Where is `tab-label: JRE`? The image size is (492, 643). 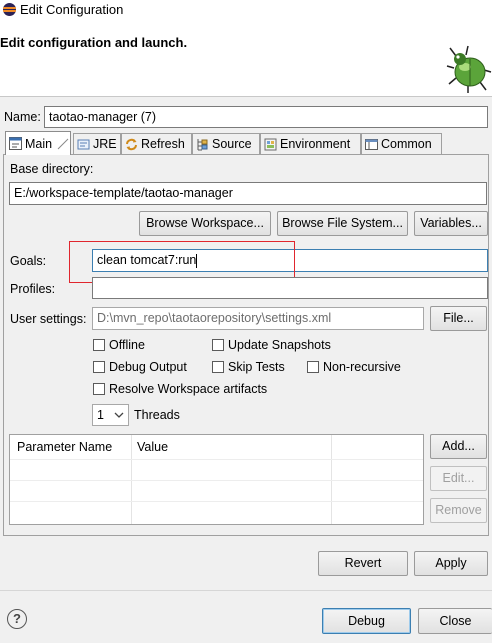 tab-label: JRE is located at coordinates (105, 144).